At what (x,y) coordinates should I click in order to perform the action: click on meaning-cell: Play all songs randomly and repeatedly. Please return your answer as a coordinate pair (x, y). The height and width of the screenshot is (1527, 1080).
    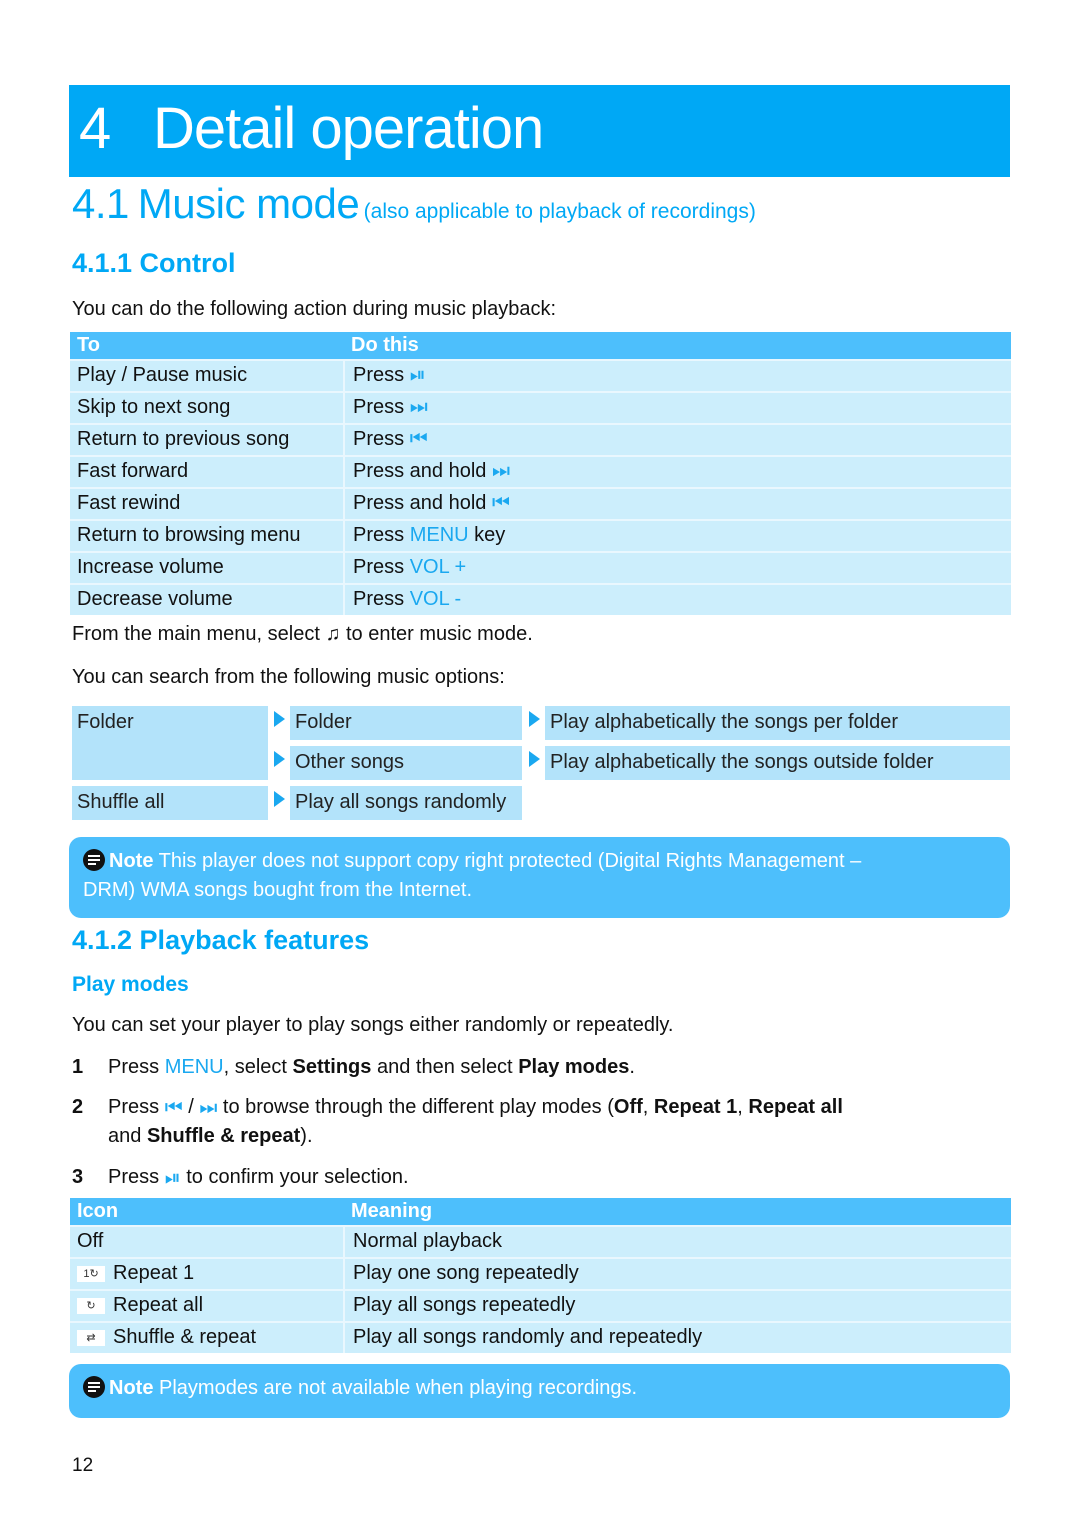
    Looking at the image, I should click on (528, 1337).